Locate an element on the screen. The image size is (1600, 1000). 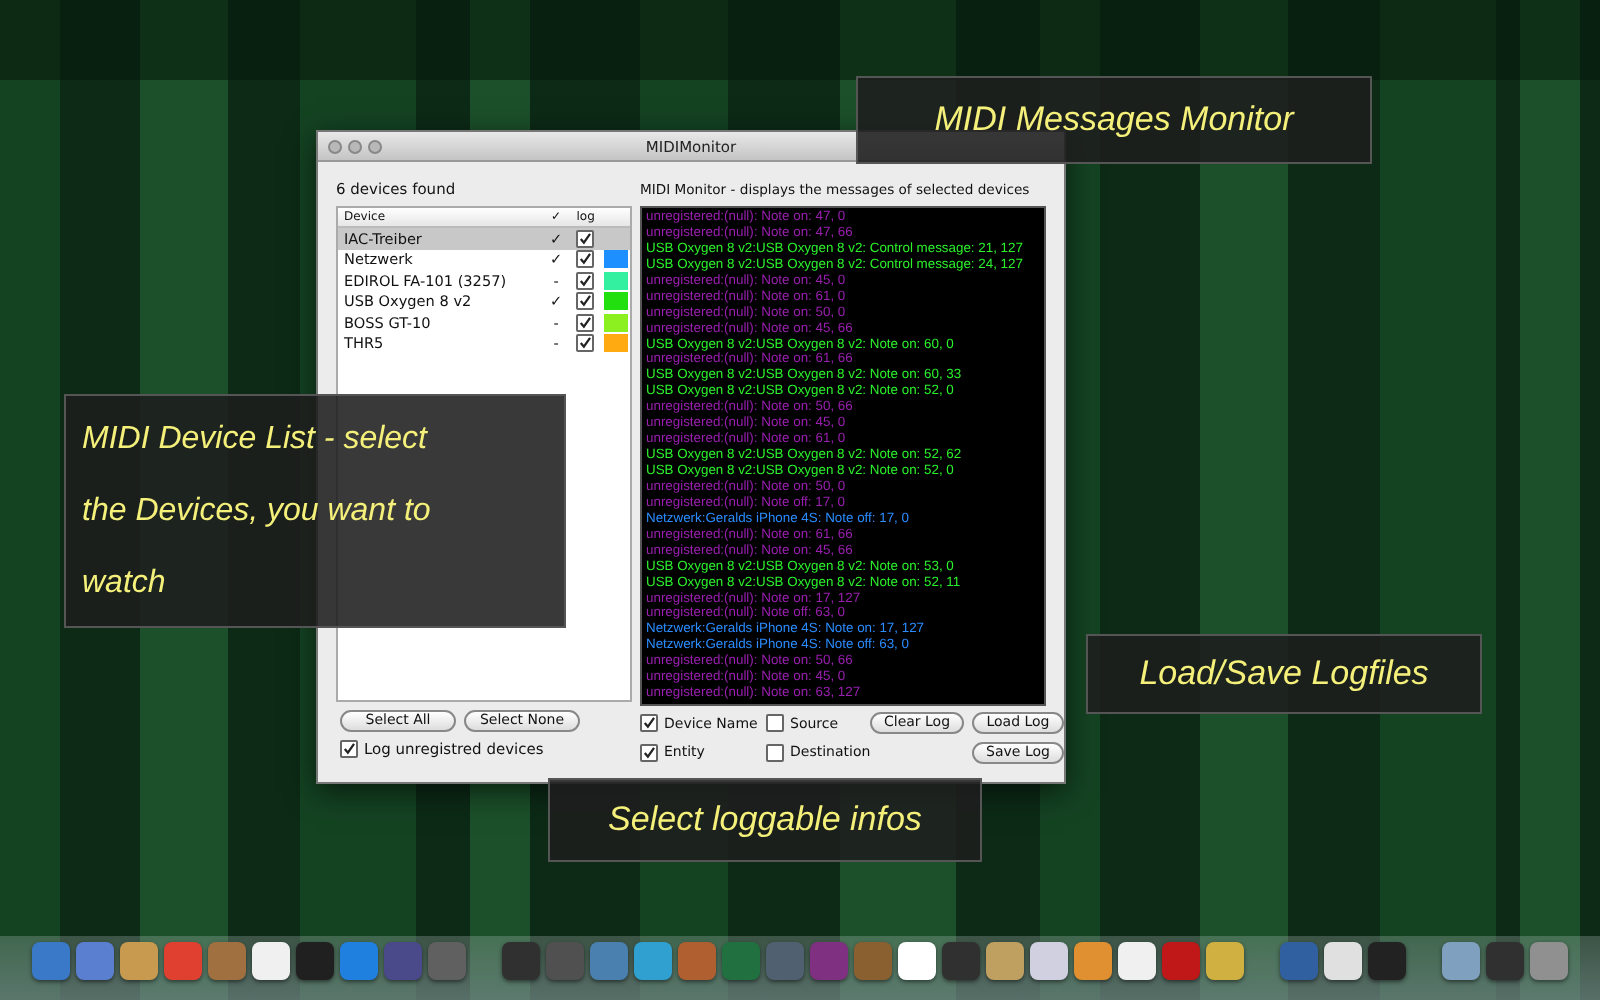
callout-note: Load/Save Logfiles is located at coordinates (1284, 674).